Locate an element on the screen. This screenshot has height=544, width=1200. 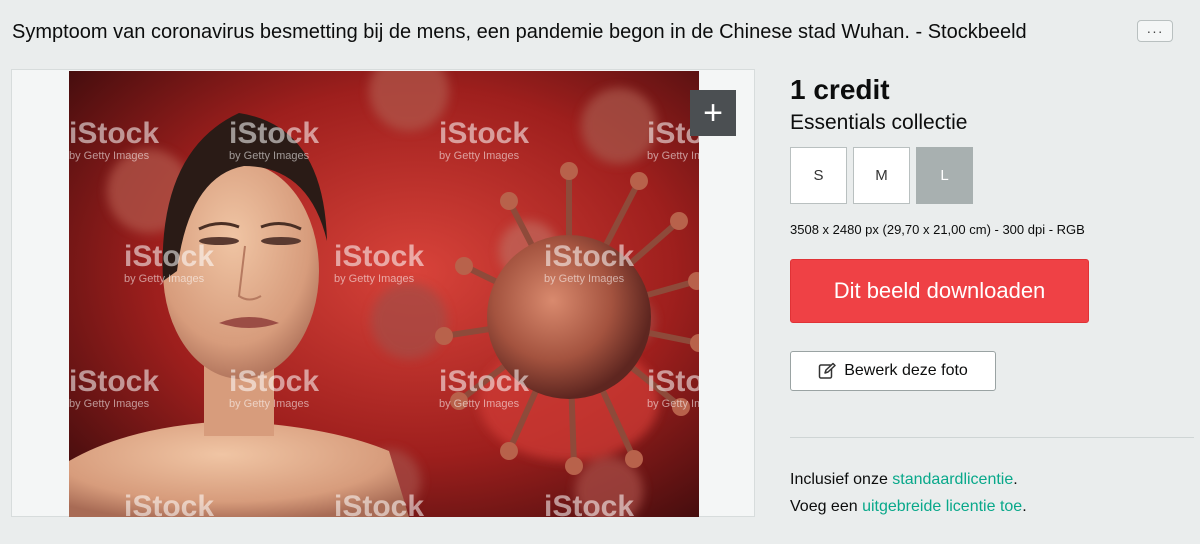
add-to-board-button: + is located at coordinates (713, 113).